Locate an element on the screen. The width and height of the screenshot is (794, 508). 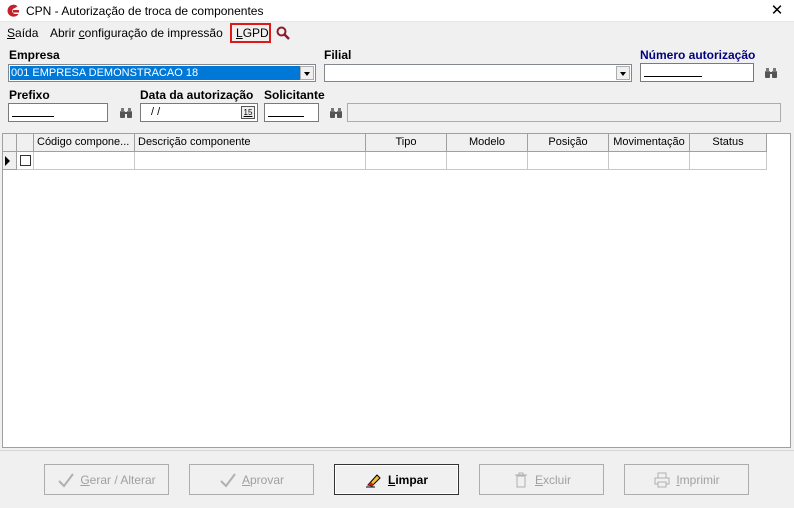
numero-autorizacao-label: Número autorização is located at coordinates (698, 55).